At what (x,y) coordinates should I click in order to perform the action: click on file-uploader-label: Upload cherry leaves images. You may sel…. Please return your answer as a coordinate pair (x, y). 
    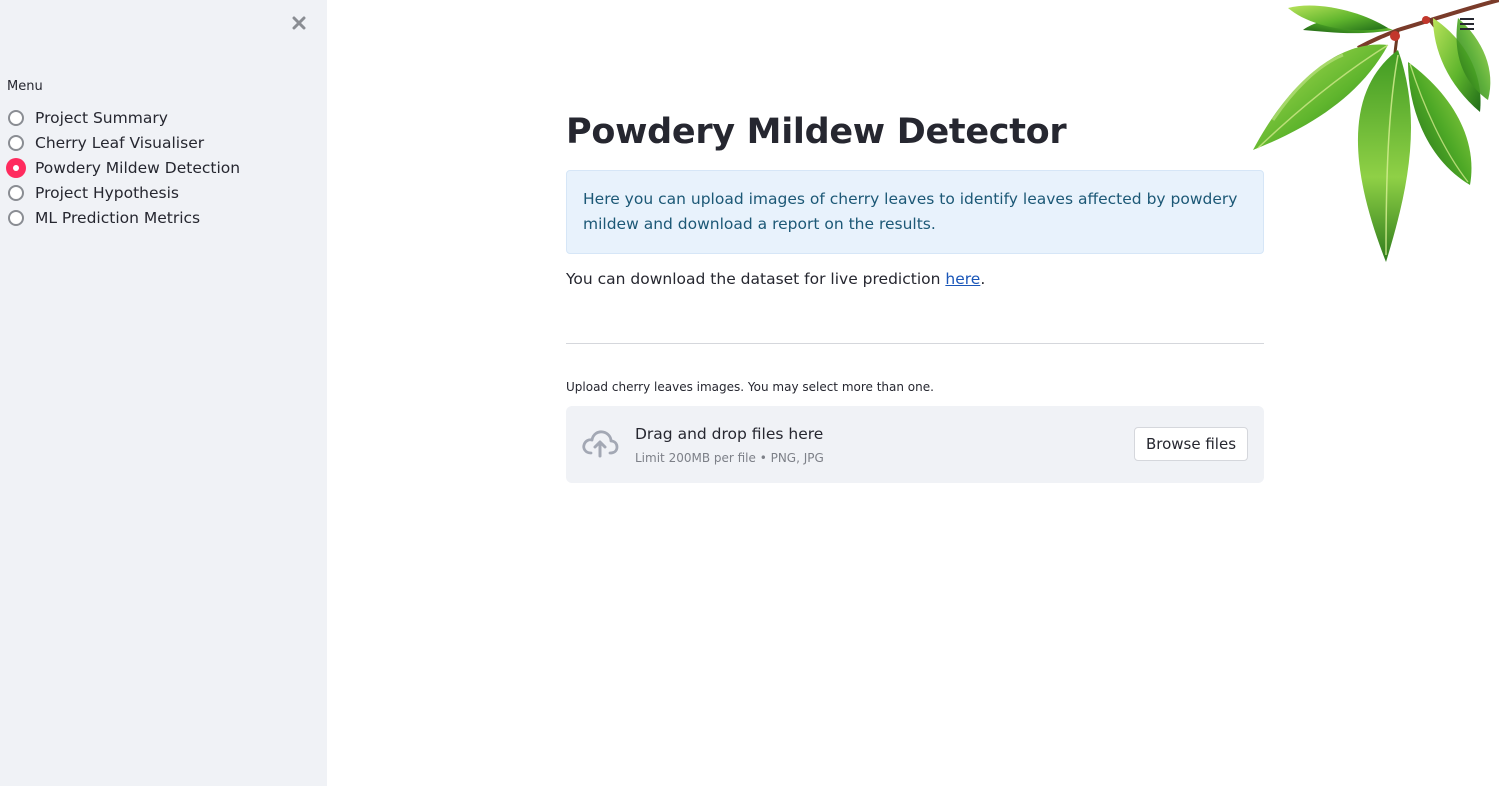
    Looking at the image, I should click on (750, 387).